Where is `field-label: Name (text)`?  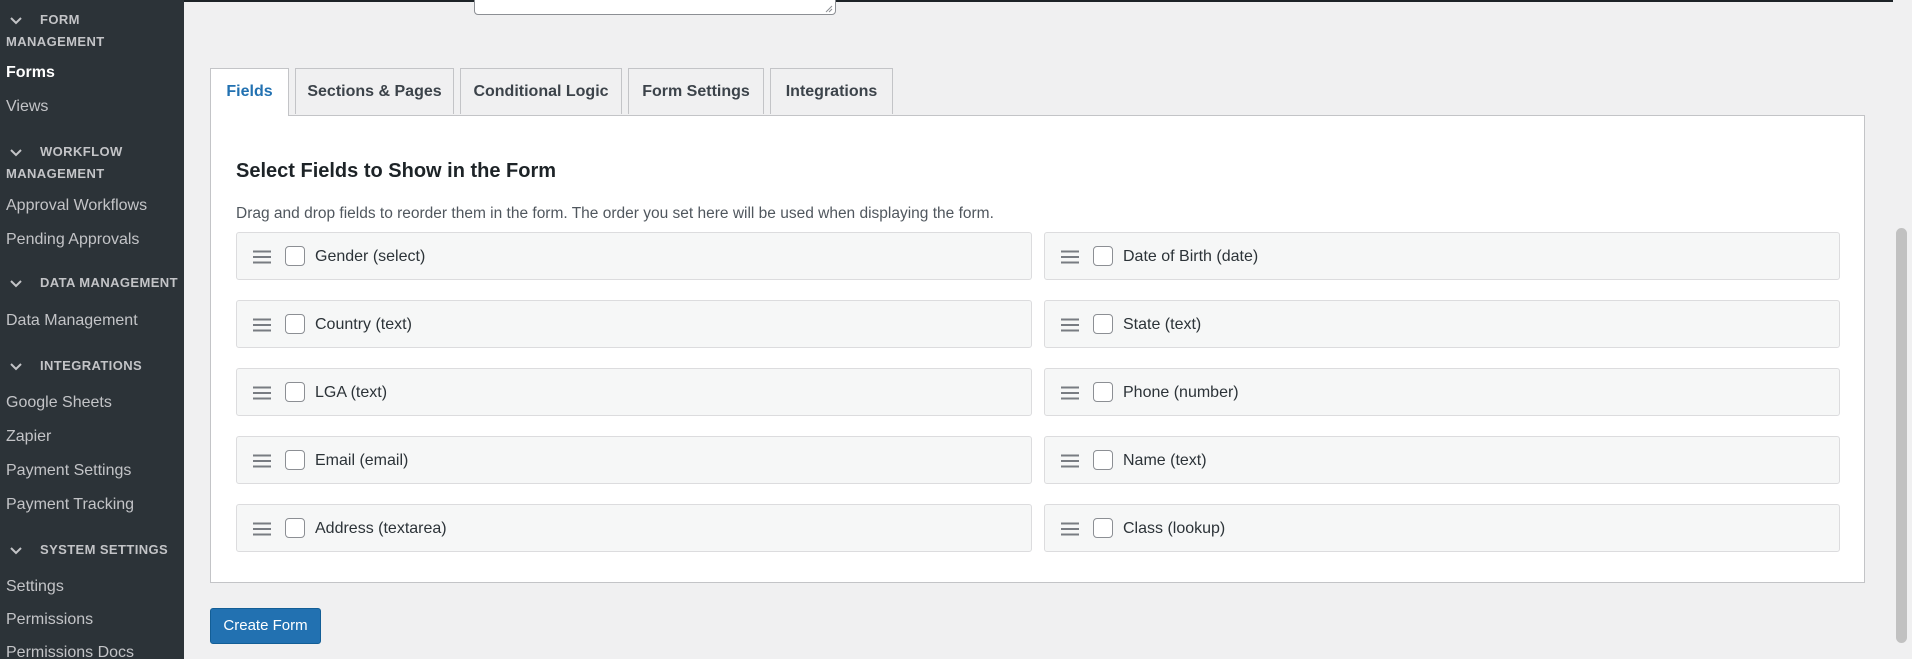 field-label: Name (text) is located at coordinates (1165, 460).